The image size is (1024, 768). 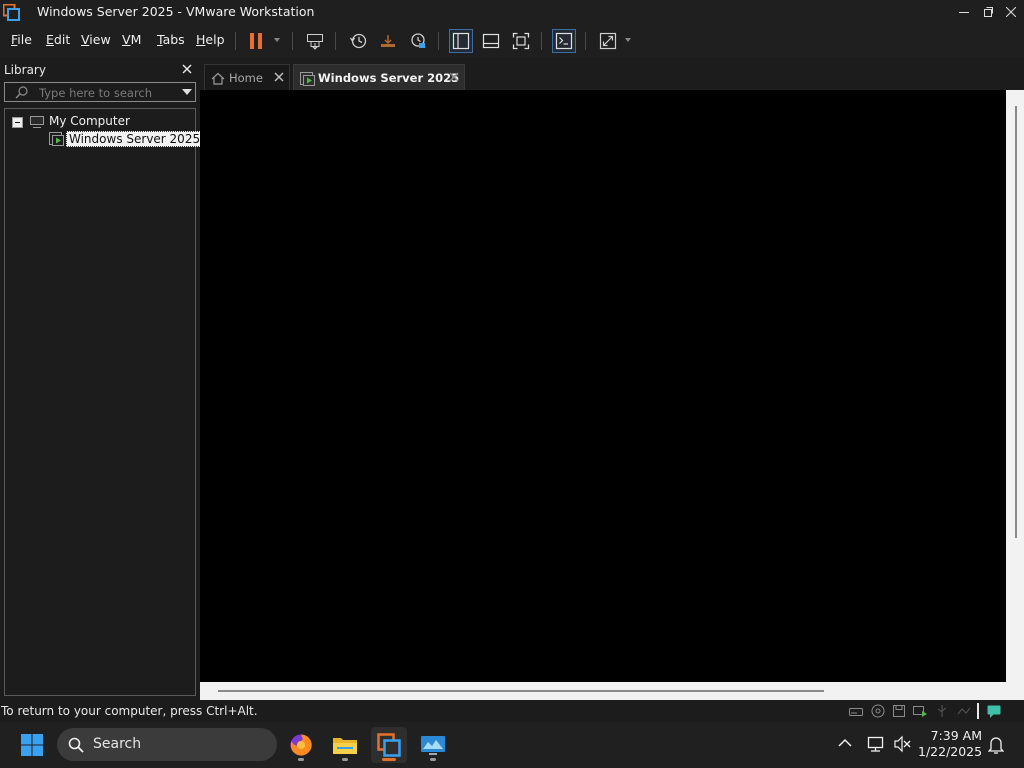 I want to click on sound-card-icon, so click(x=964, y=711).